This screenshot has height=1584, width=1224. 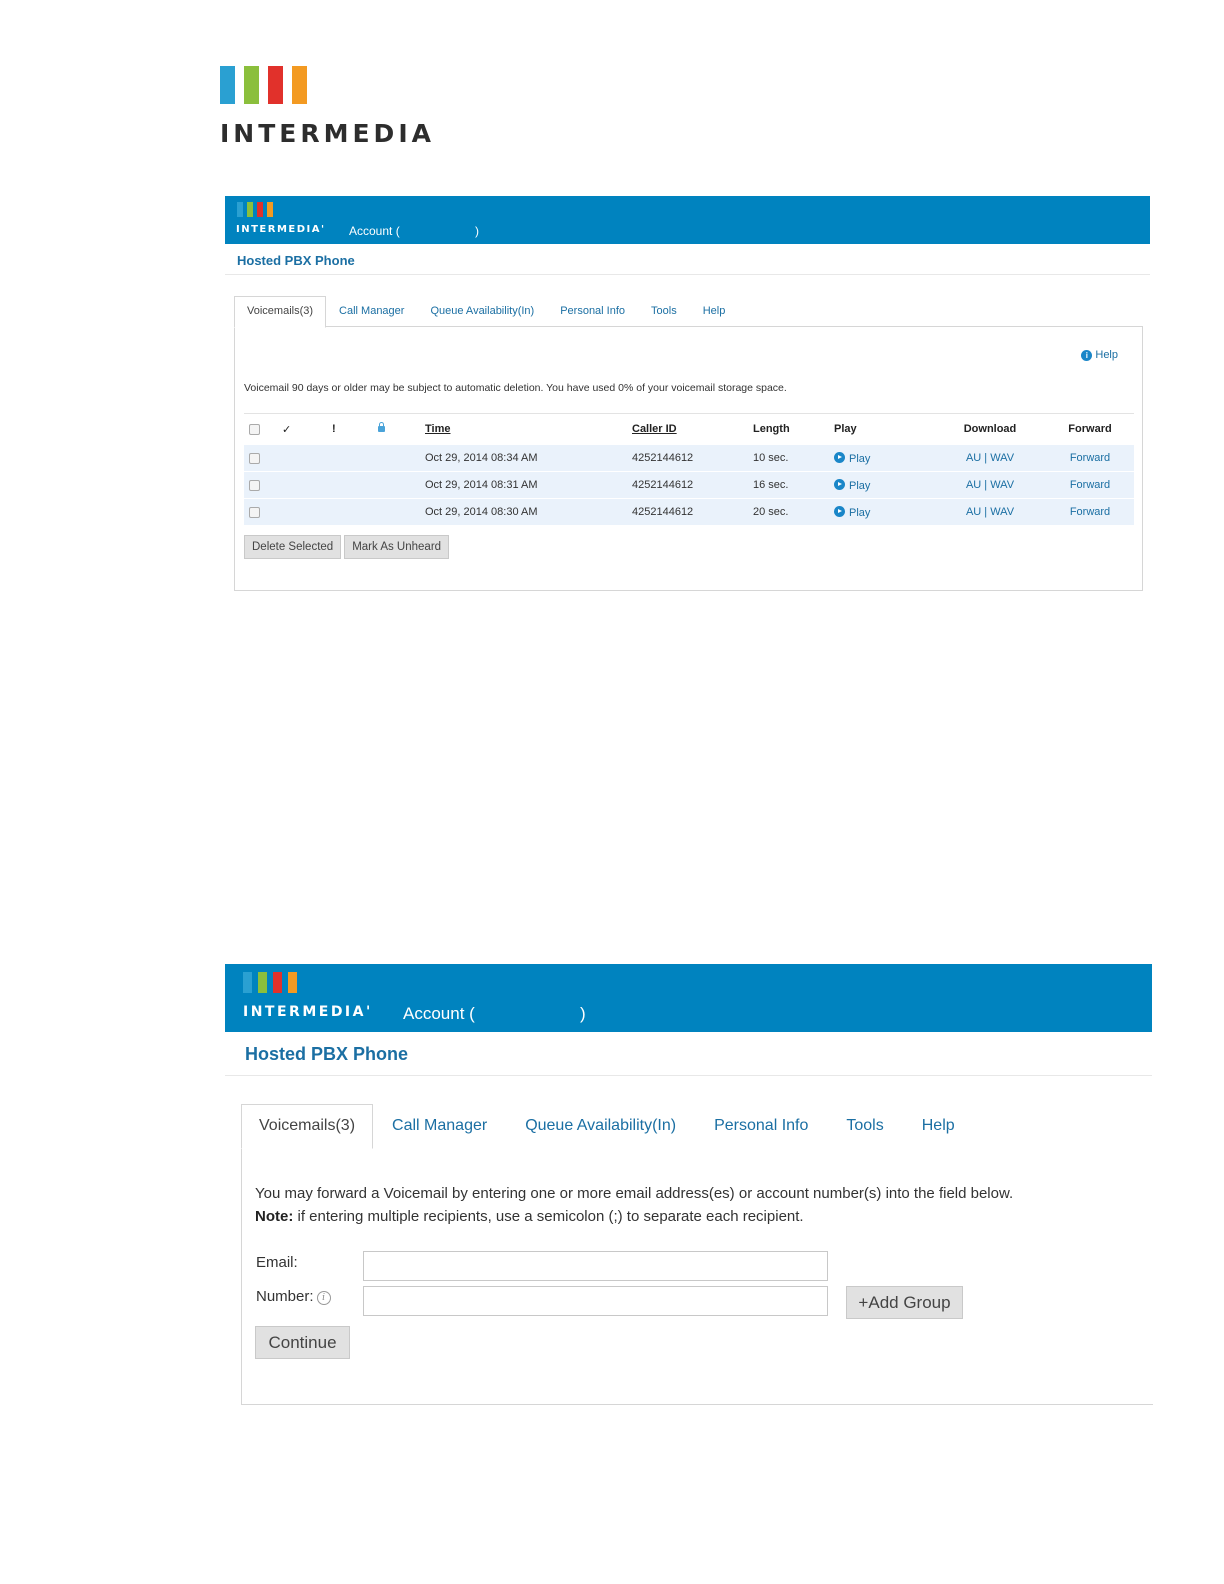 I want to click on action-buttons: Delete Selected Mark As Unheard, so click(x=347, y=547).